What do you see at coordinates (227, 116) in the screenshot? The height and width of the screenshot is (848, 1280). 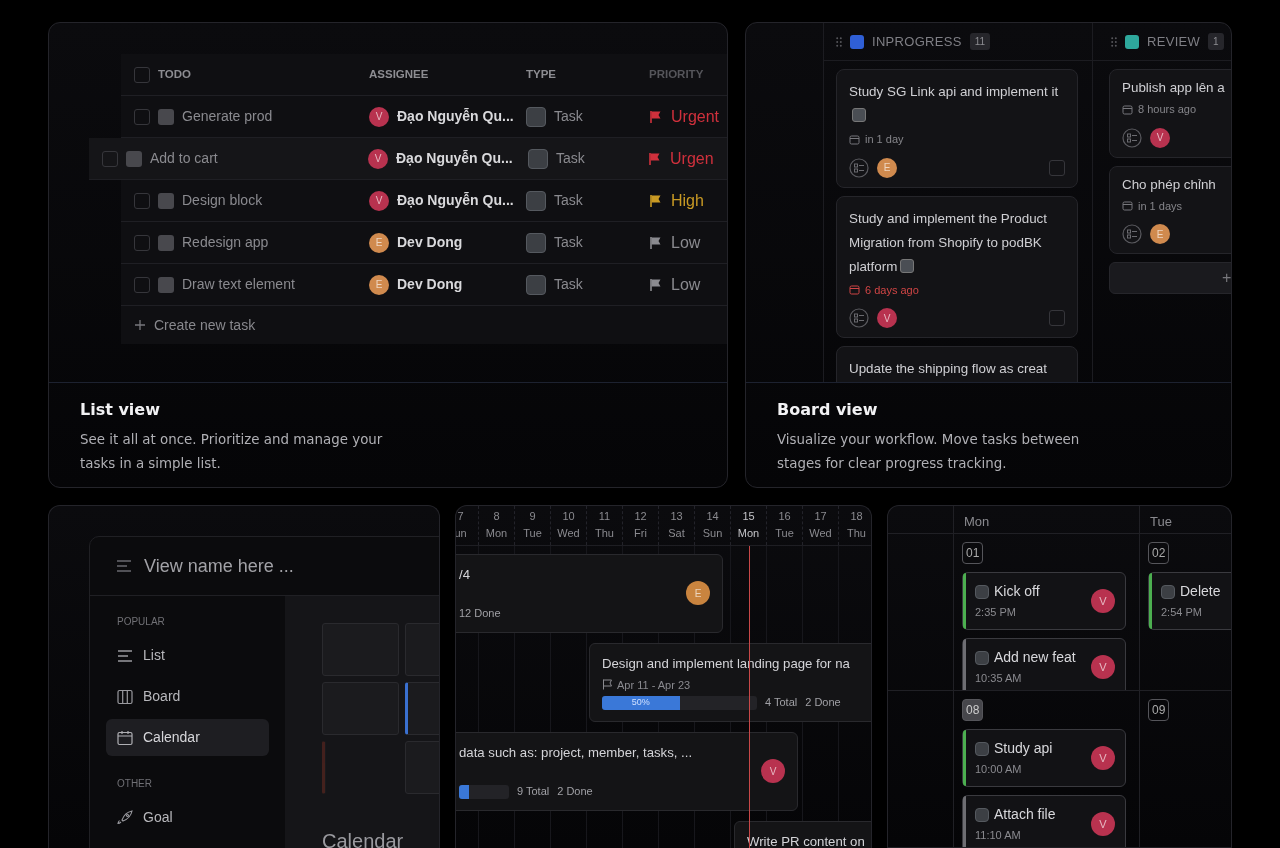 I see `task-title: Generate prod` at bounding box center [227, 116].